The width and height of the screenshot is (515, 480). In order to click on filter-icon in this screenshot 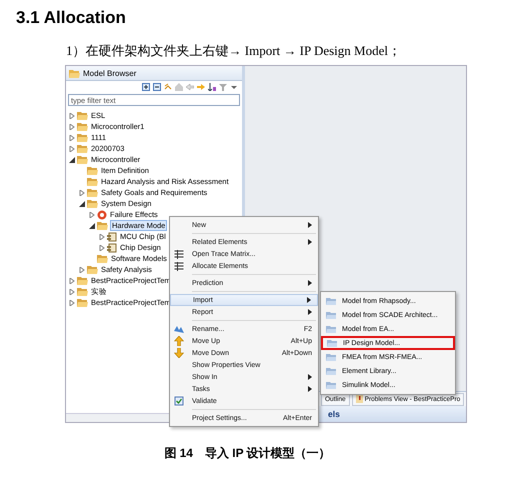, I will do `click(223, 87)`.